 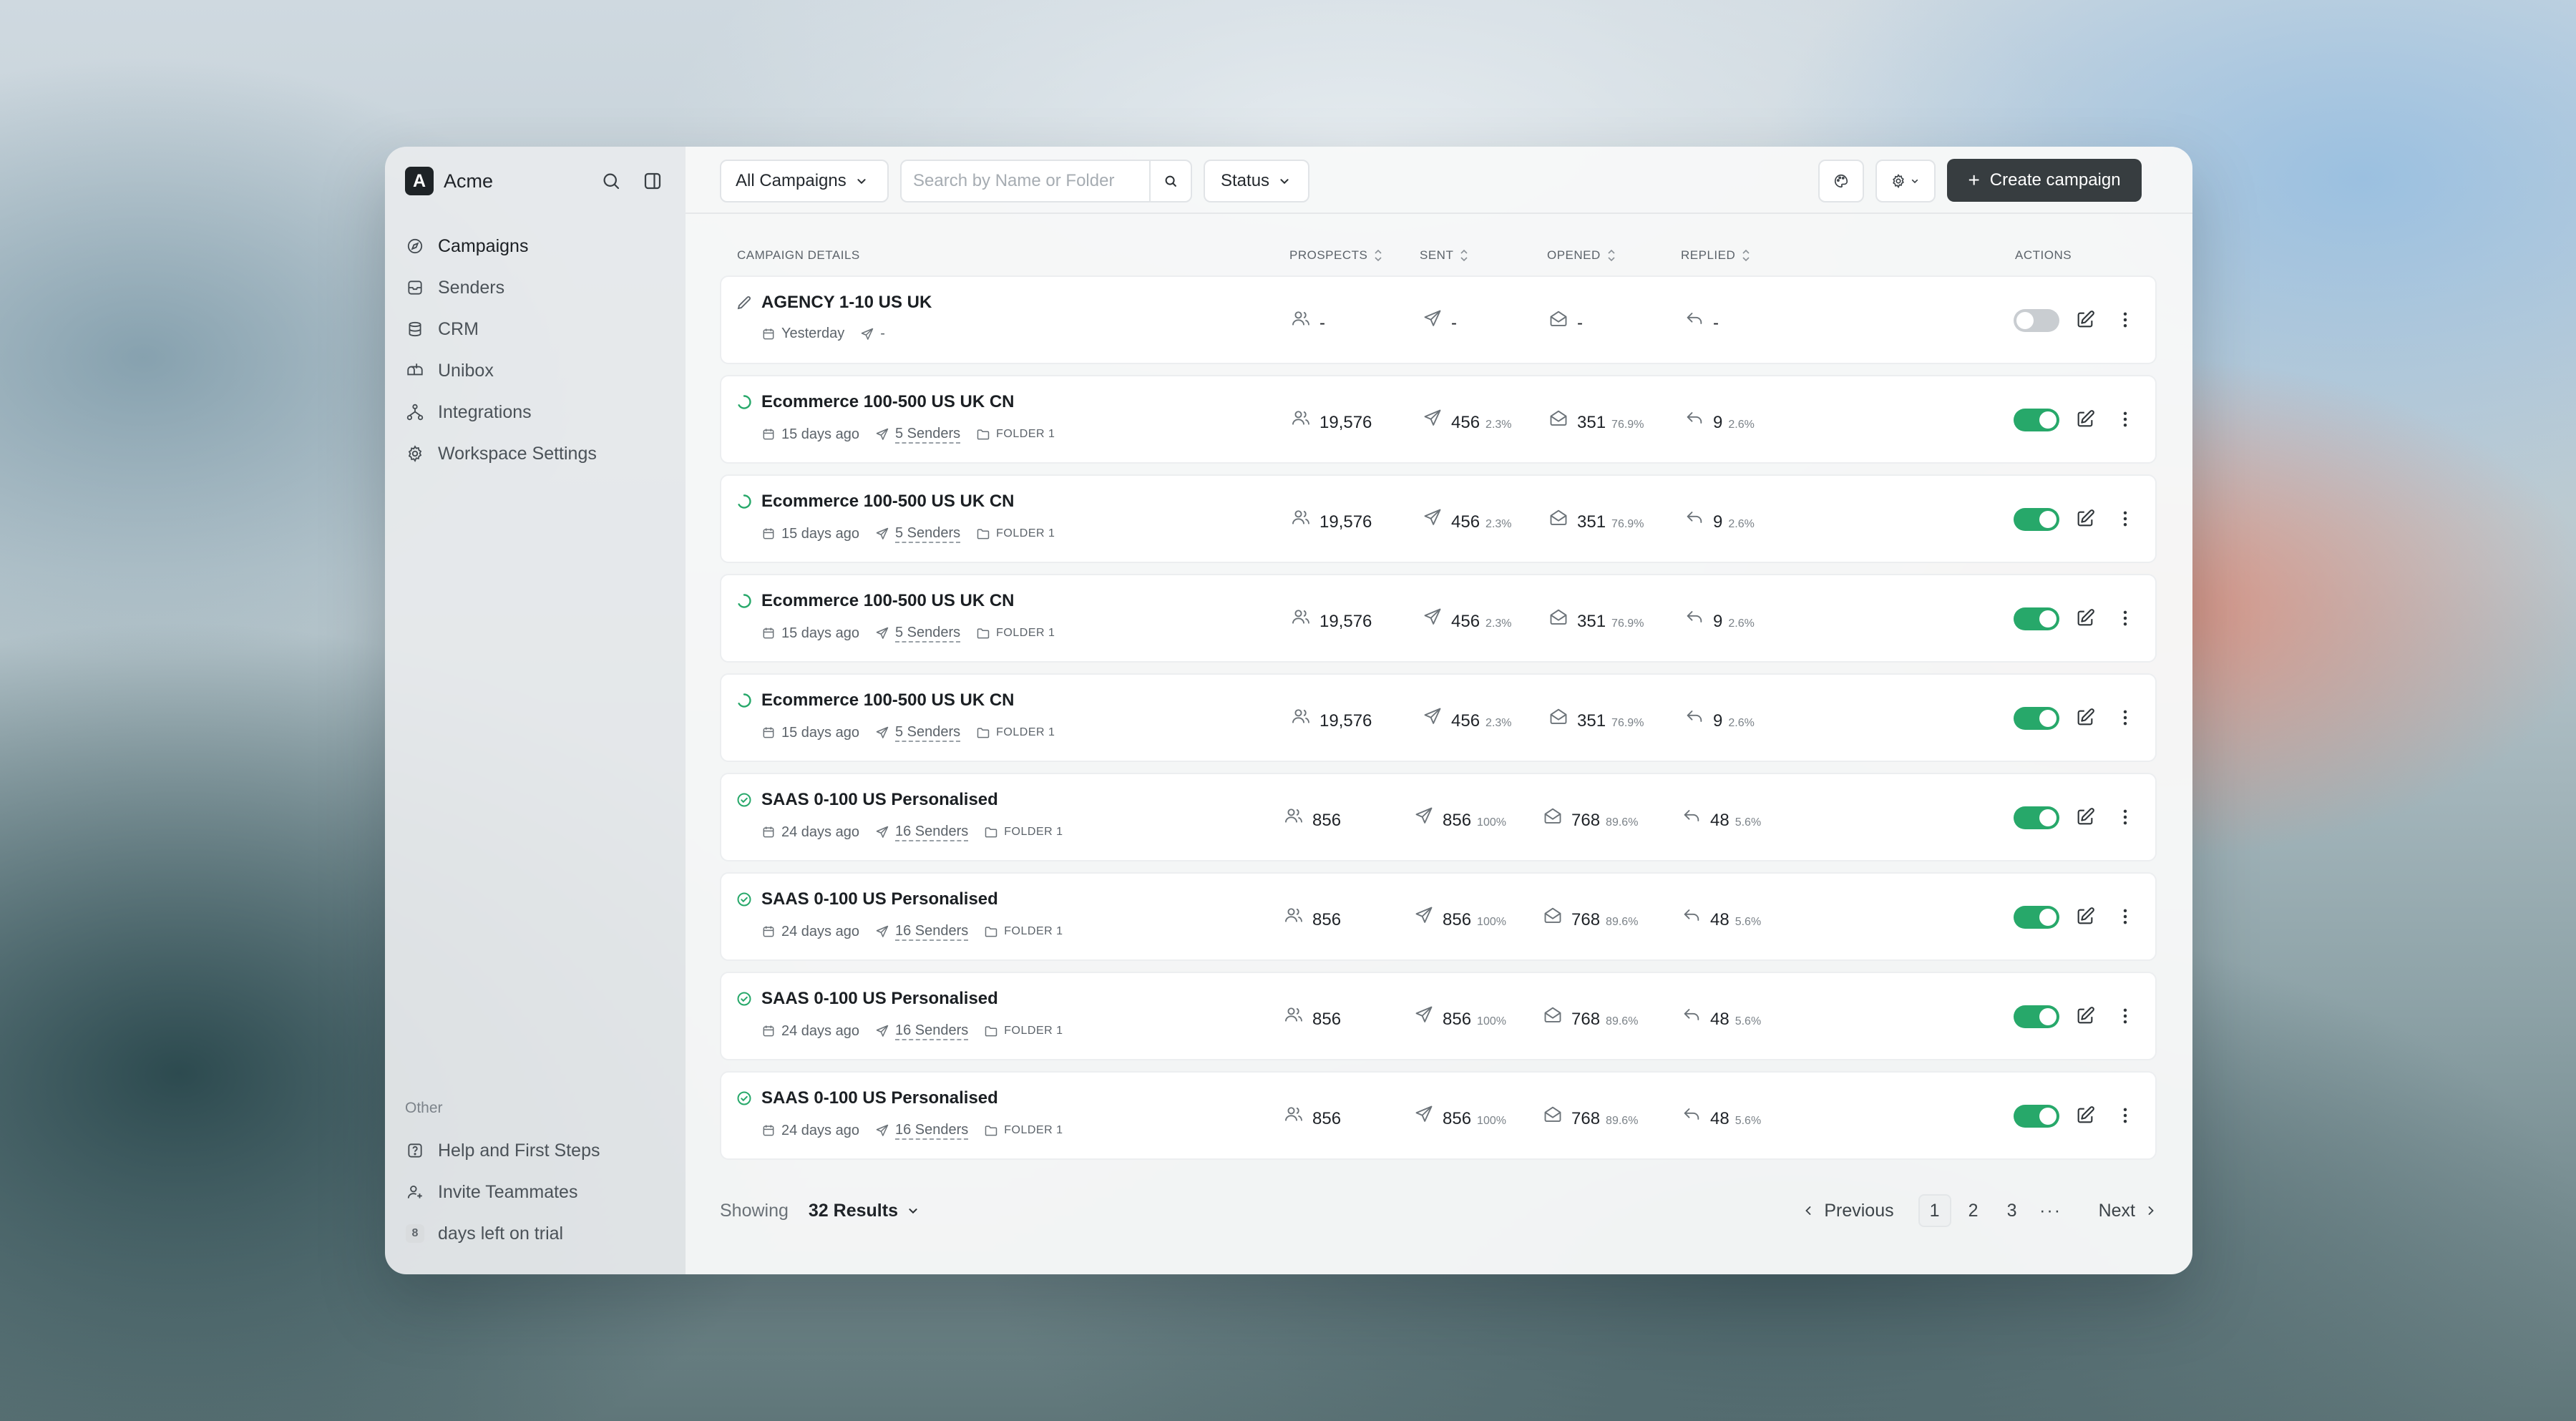 I want to click on workspace-brand: A Acme, so click(x=449, y=181).